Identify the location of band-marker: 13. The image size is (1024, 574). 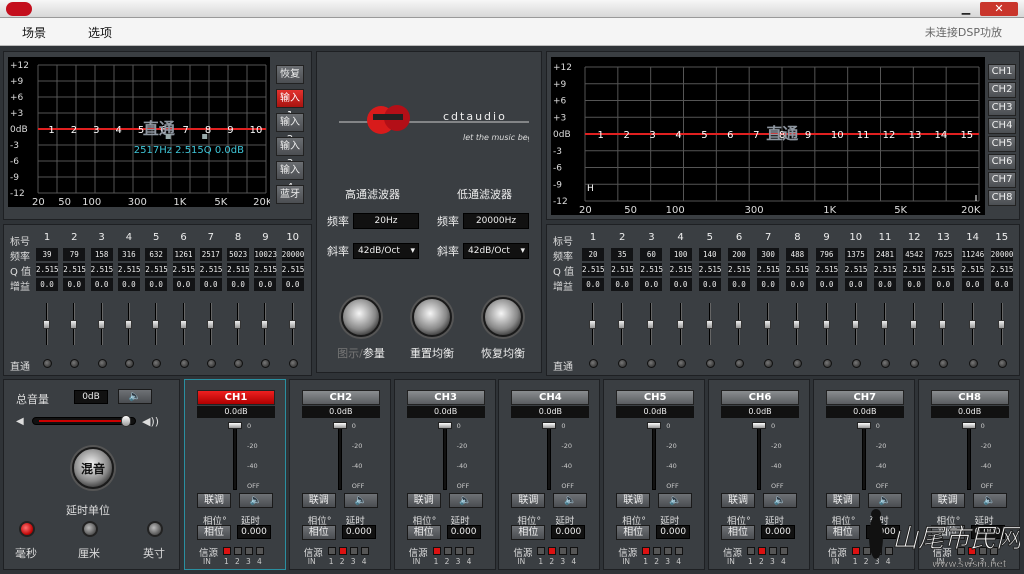
(915, 135).